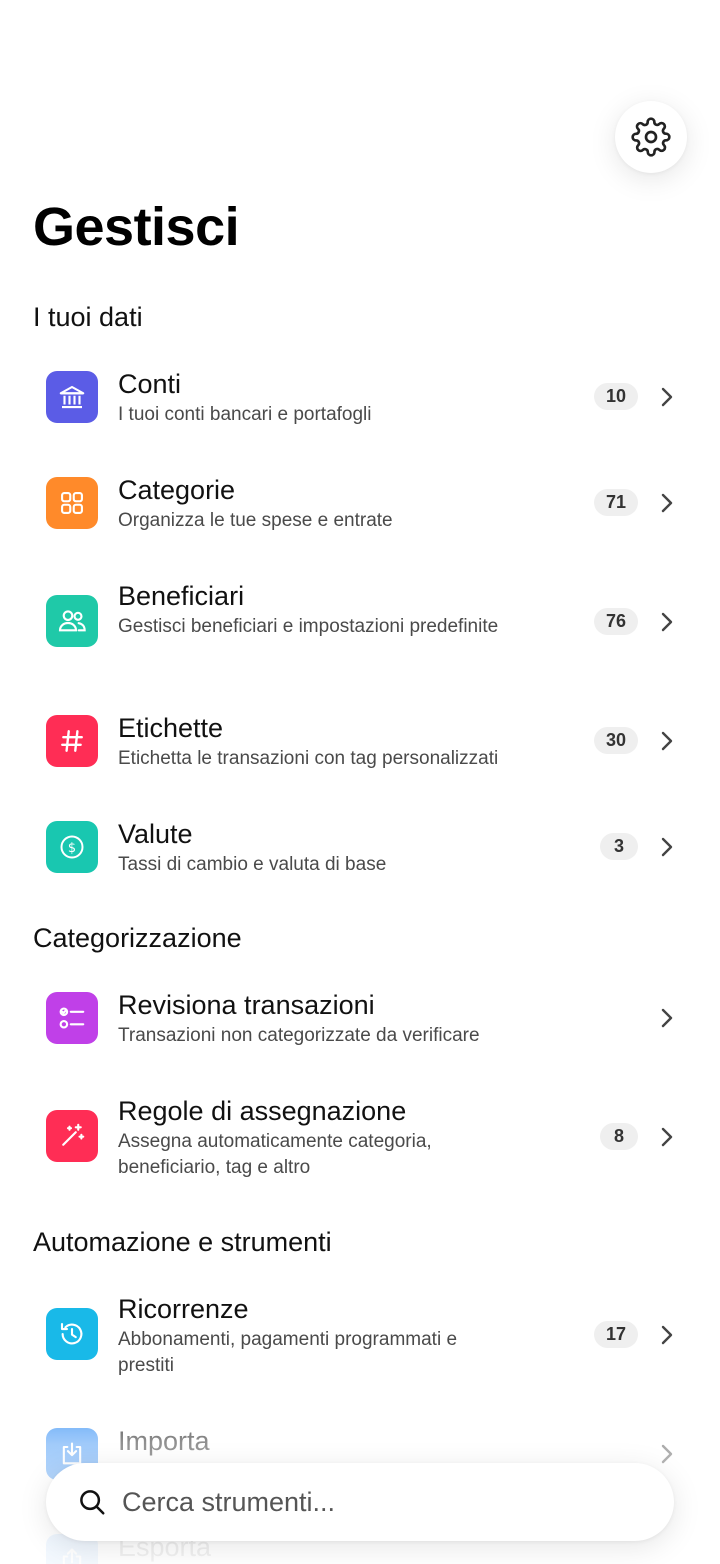 The image size is (720, 1564). Describe the element at coordinates (150, 384) in the screenshot. I see `row-title: Conti` at that location.